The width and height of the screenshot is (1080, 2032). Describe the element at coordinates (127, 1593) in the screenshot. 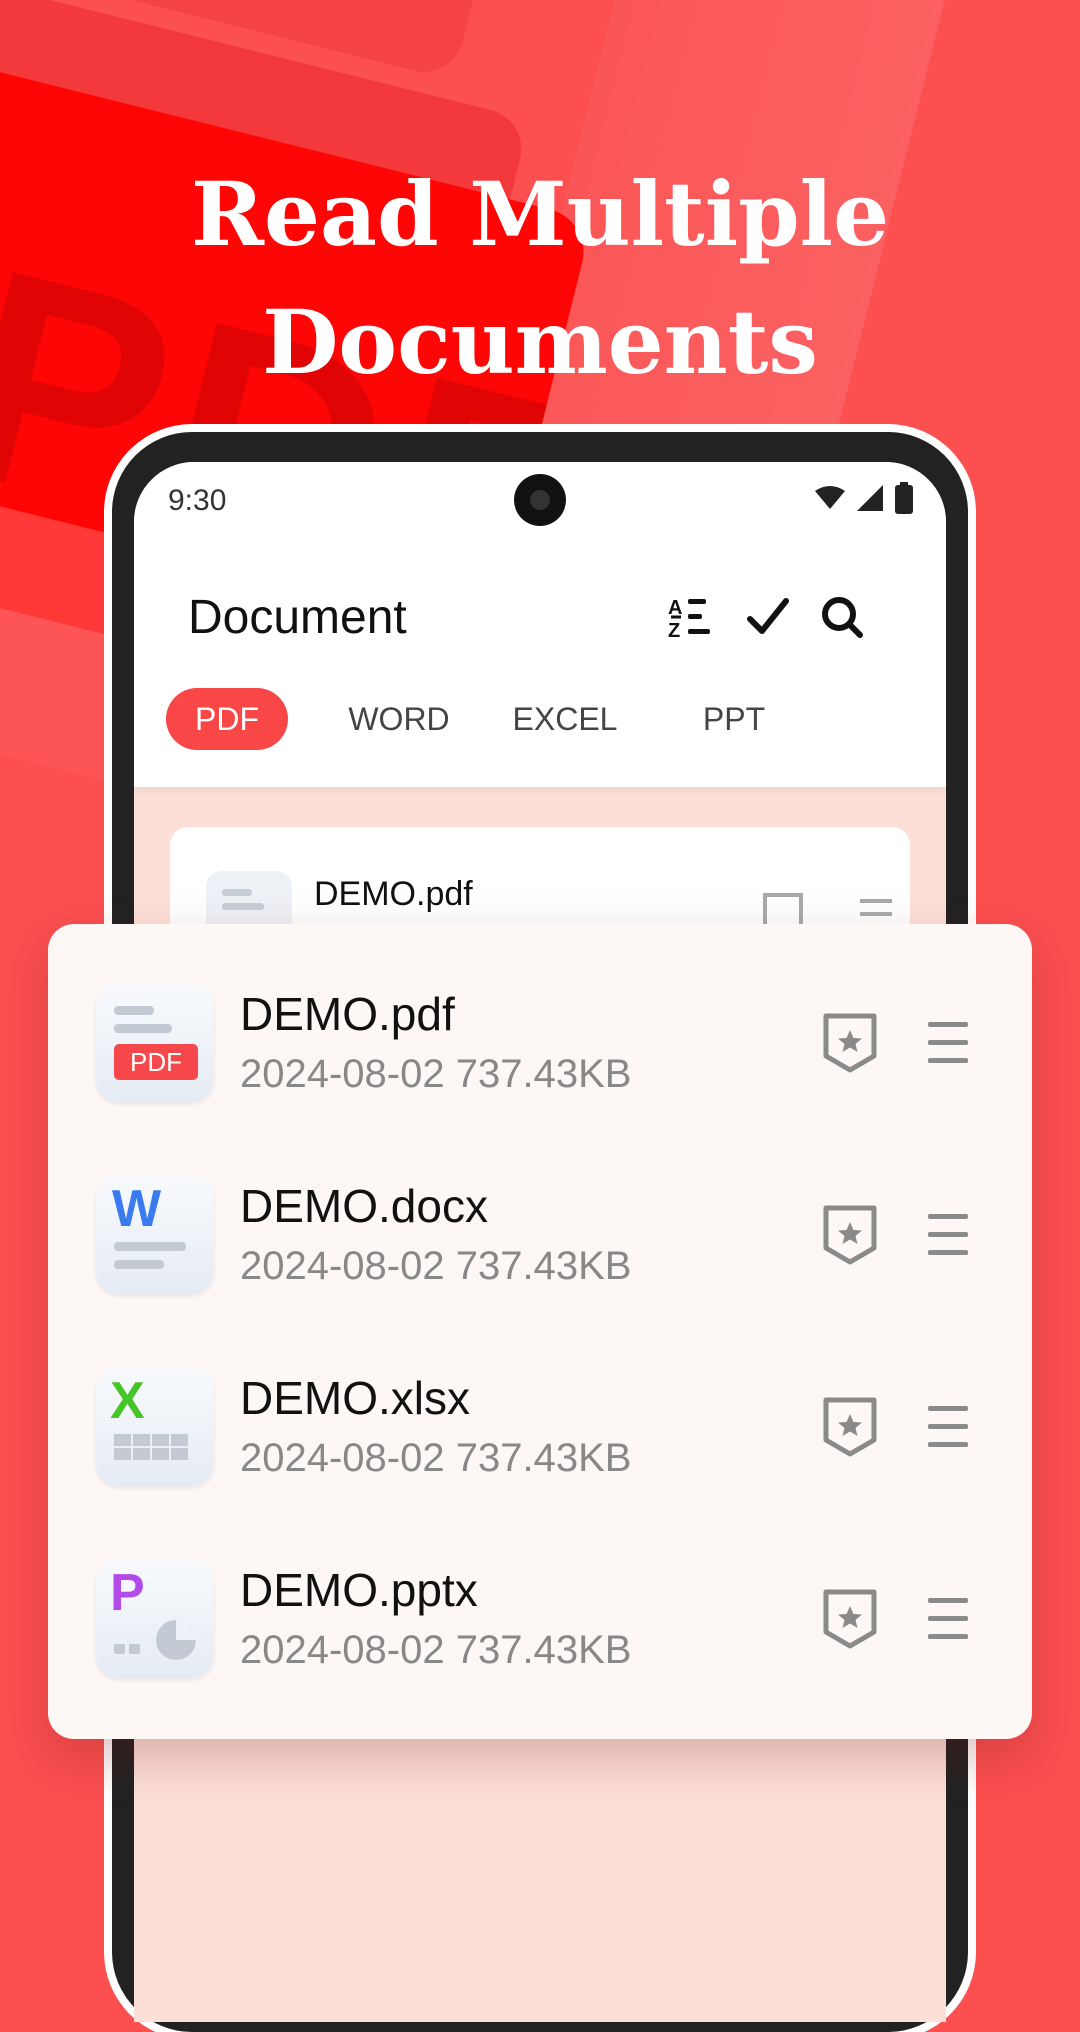

I see `ppt-badge-text: P` at that location.